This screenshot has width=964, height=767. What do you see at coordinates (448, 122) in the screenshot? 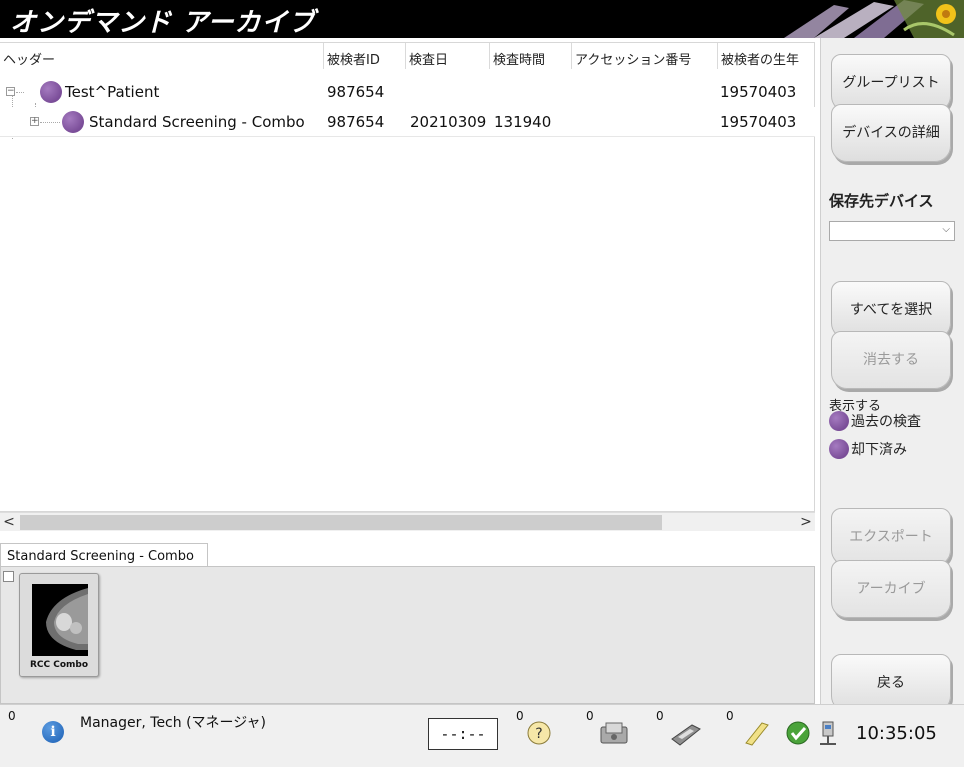
I see `row-date: 20210309` at bounding box center [448, 122].